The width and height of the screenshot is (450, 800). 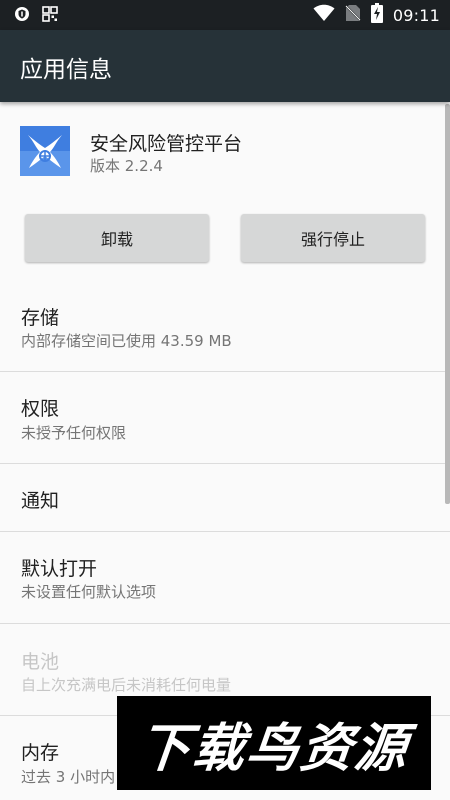 What do you see at coordinates (50, 16) in the screenshot?
I see `qr-code-icon` at bounding box center [50, 16].